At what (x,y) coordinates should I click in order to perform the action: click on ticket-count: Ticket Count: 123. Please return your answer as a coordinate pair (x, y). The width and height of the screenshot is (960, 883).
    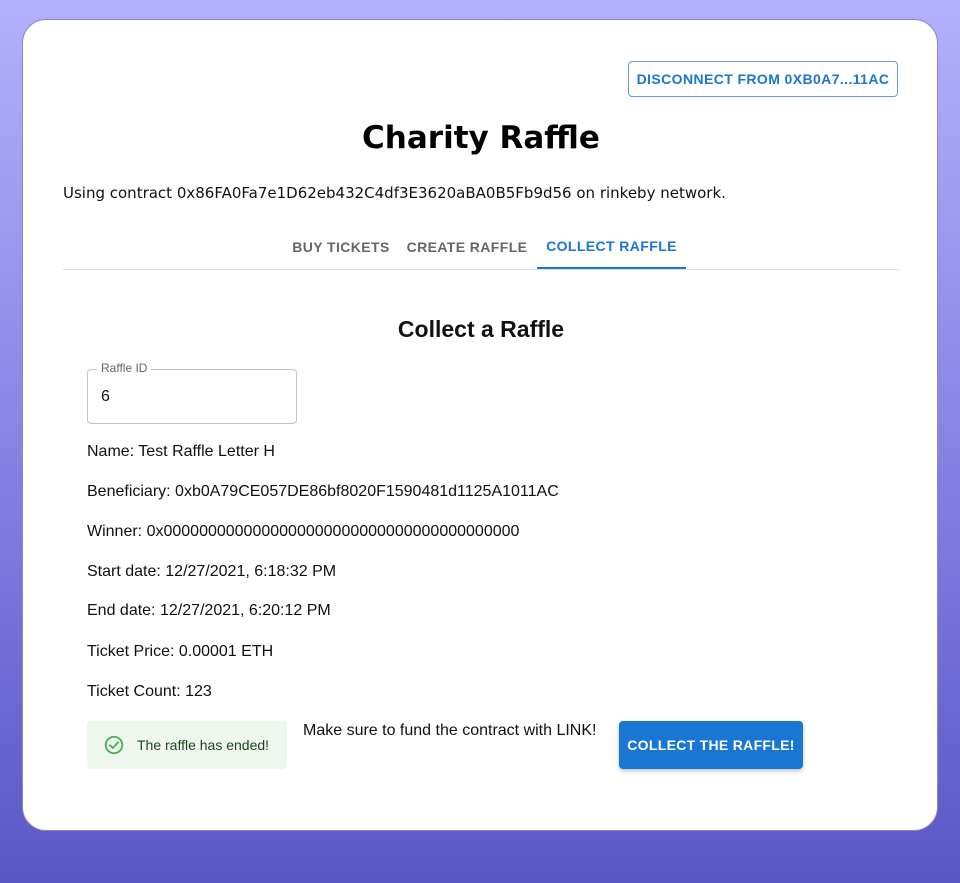
    Looking at the image, I should click on (149, 691).